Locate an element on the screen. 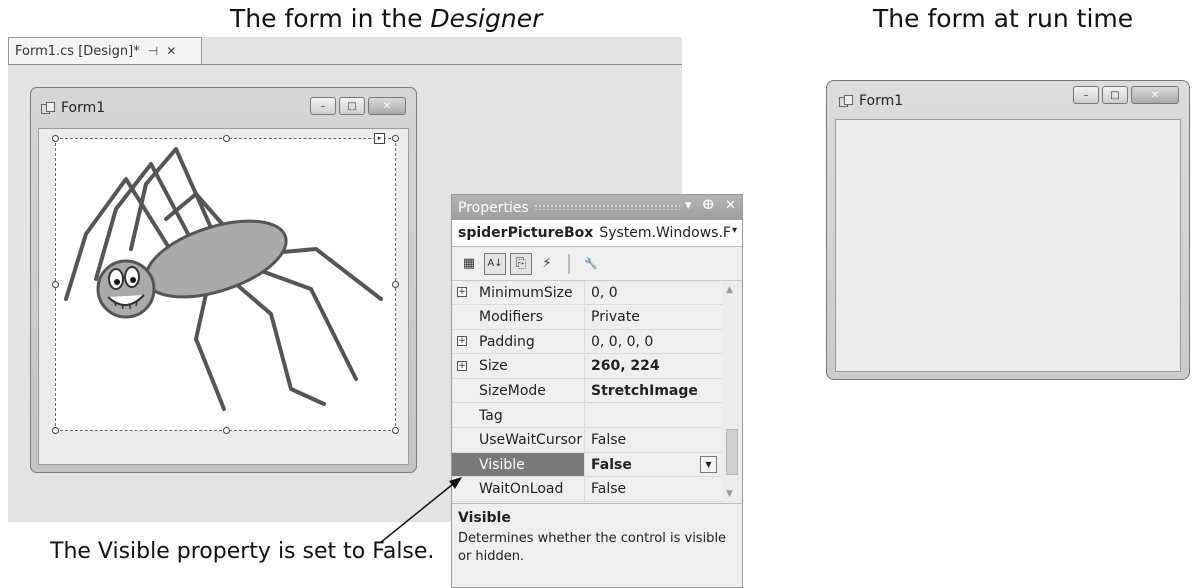  runtime-caption-buttons: – □ ✕ is located at coordinates (1126, 95).